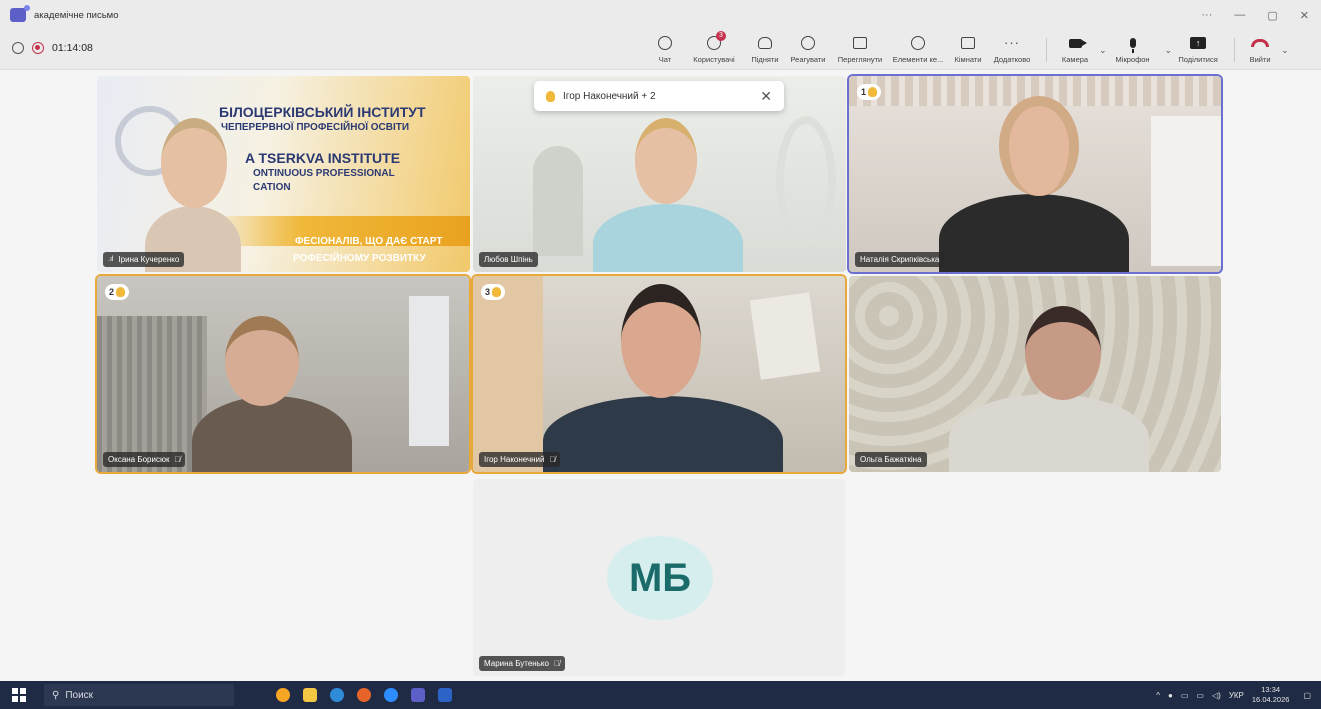 The image size is (1321, 709). I want to click on chevron-up-icon: ^, so click(1158, 695).